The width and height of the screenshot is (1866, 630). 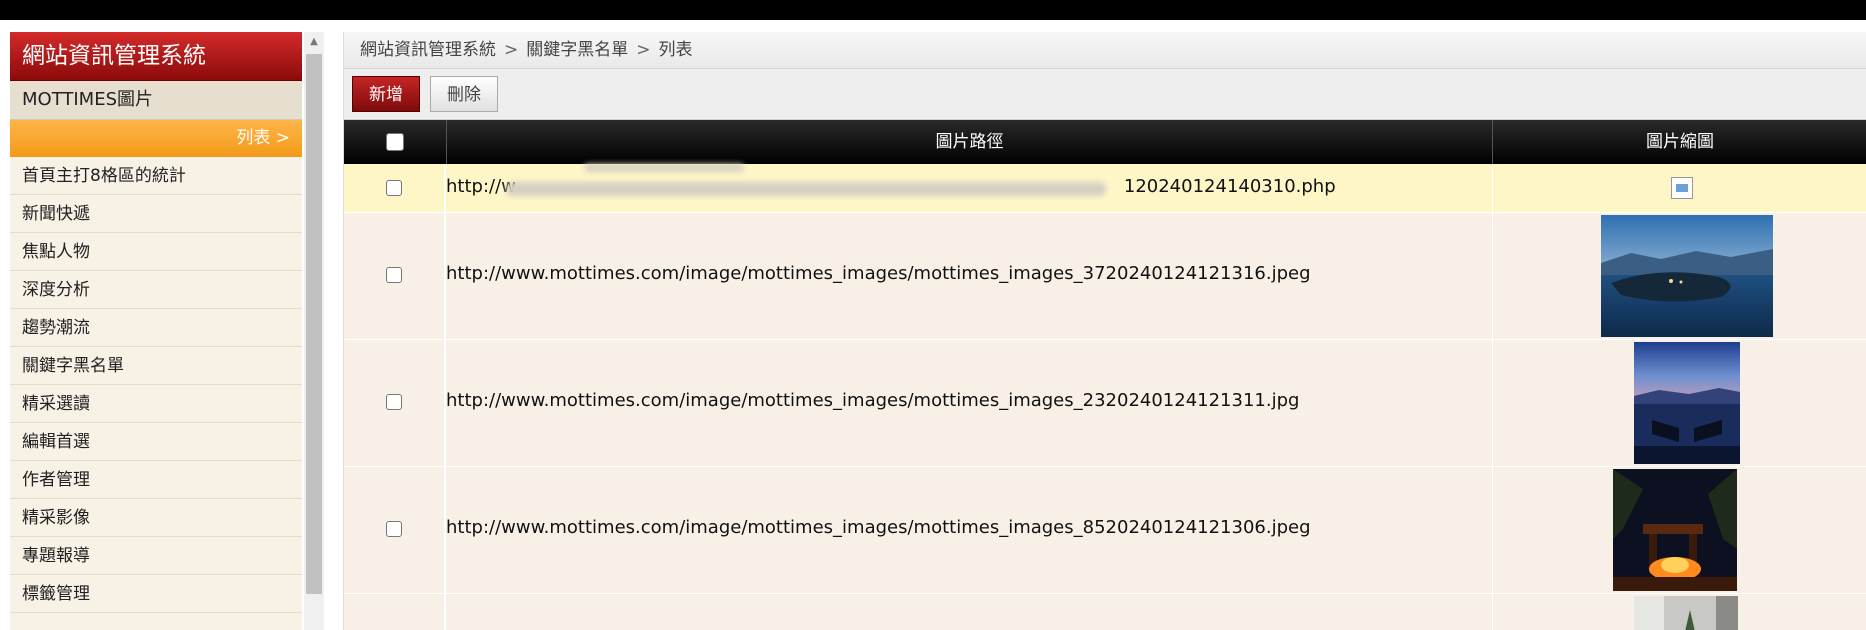 I want to click on broken-image-icon, so click(x=1682, y=188).